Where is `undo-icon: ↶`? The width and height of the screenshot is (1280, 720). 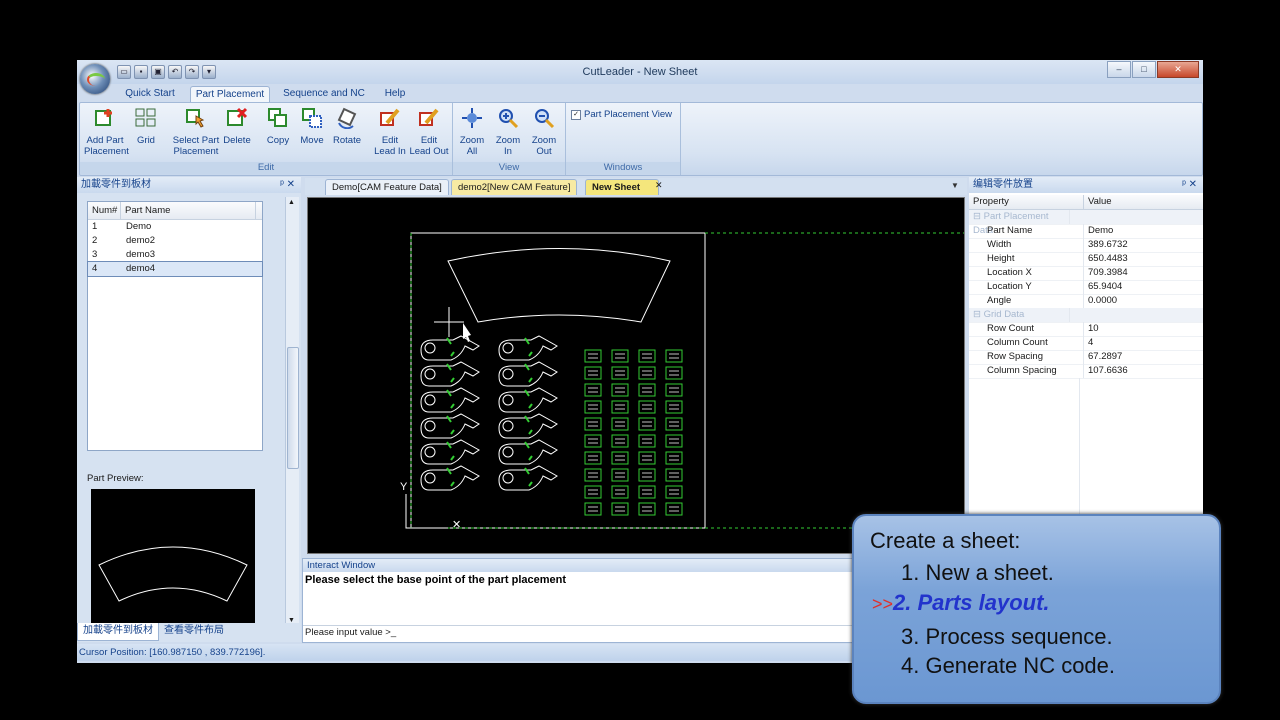
undo-icon: ↶ is located at coordinates (175, 72).